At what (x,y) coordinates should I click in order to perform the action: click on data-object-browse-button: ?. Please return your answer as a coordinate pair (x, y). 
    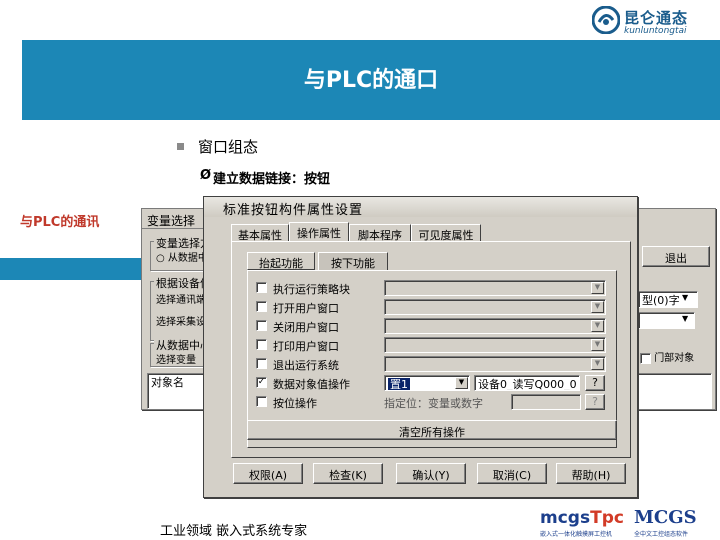
    Looking at the image, I should click on (595, 383).